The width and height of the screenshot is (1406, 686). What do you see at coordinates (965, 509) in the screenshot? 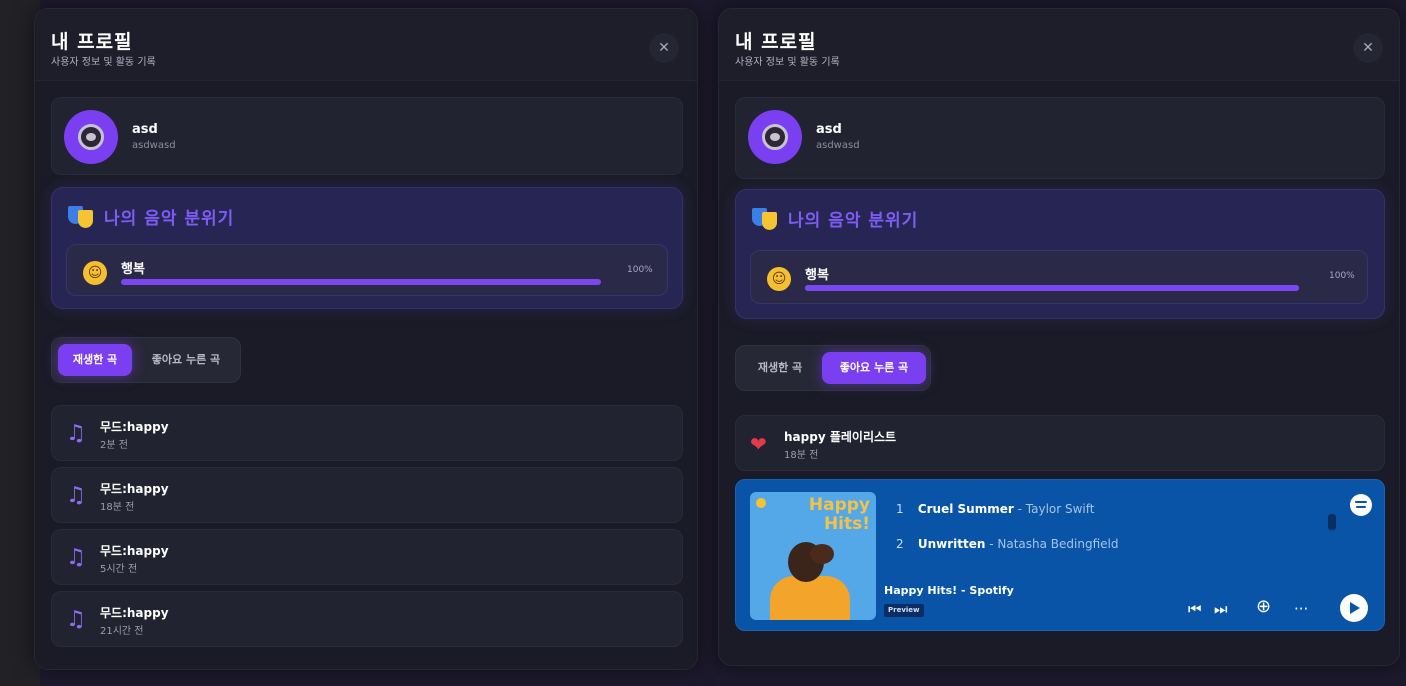
I see `track-name: Cruel Summer` at bounding box center [965, 509].